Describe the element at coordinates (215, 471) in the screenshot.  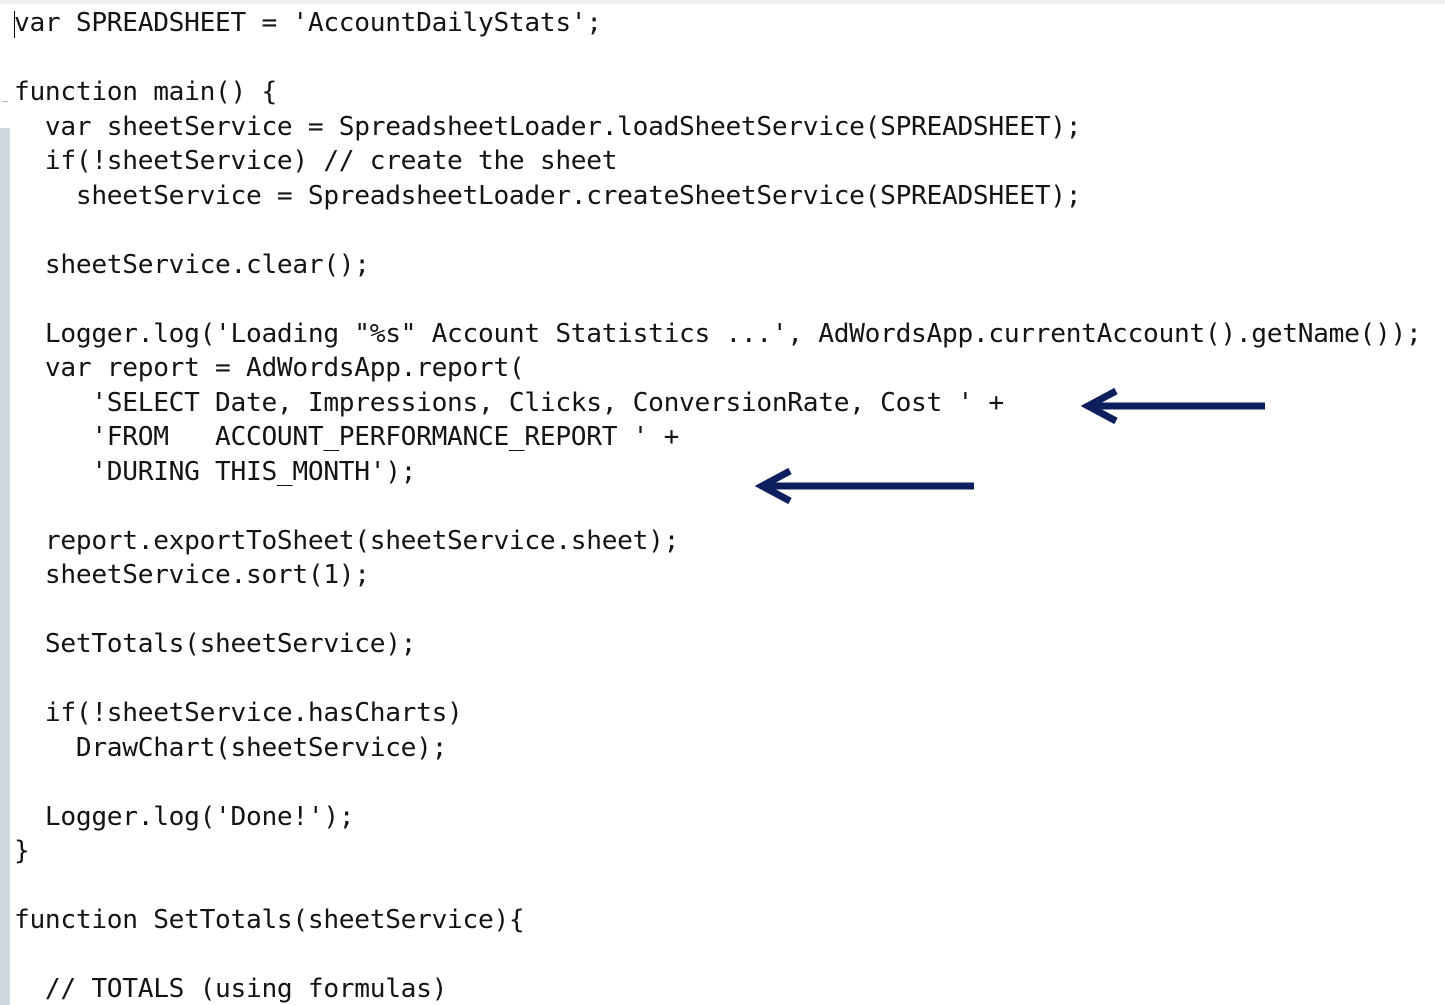
I see `code-line-14: 'DURING THIS_MONTH');` at that location.